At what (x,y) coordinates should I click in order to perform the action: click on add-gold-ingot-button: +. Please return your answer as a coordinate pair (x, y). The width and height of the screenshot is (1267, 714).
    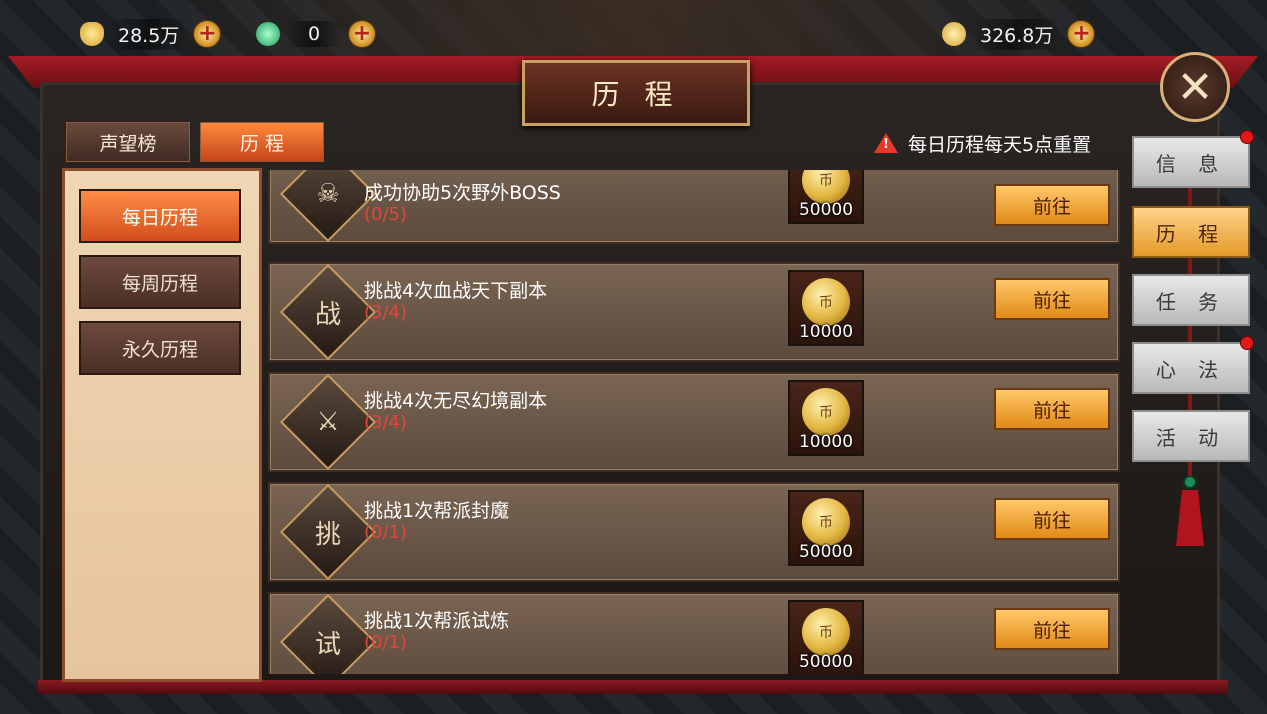
    Looking at the image, I should click on (207, 34).